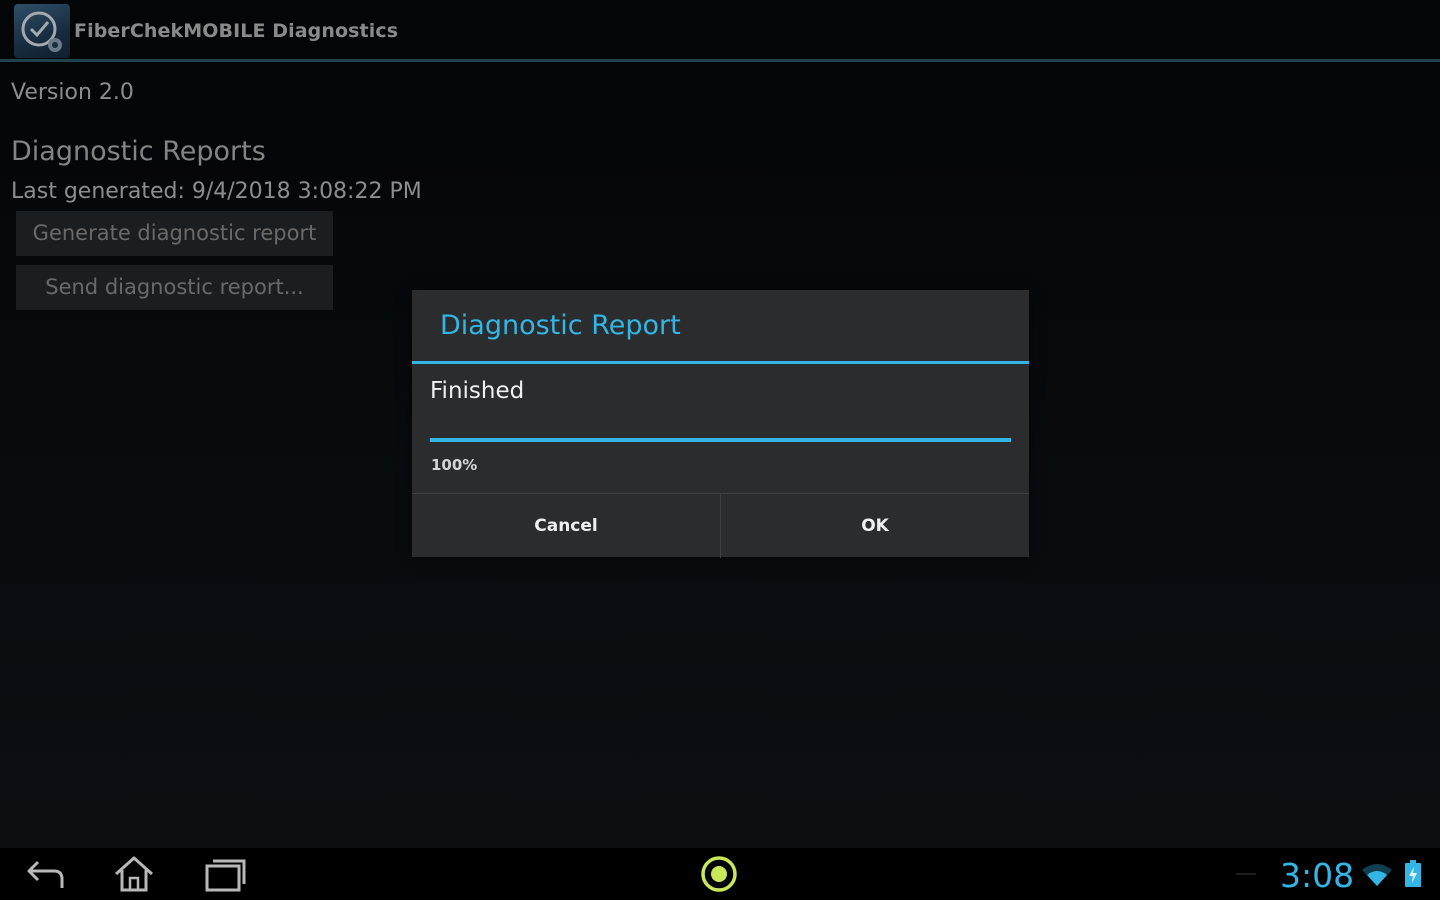  Describe the element at coordinates (1377, 875) in the screenshot. I see `wifi-icon` at that location.